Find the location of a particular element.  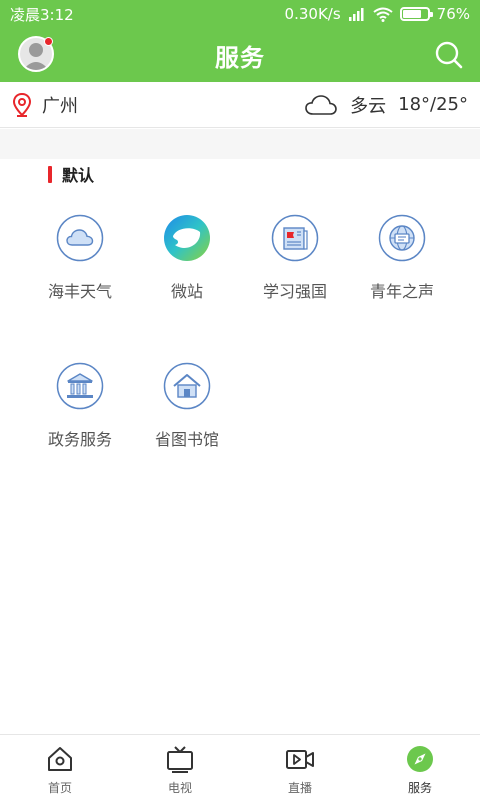

signal-icon is located at coordinates (356, 14).